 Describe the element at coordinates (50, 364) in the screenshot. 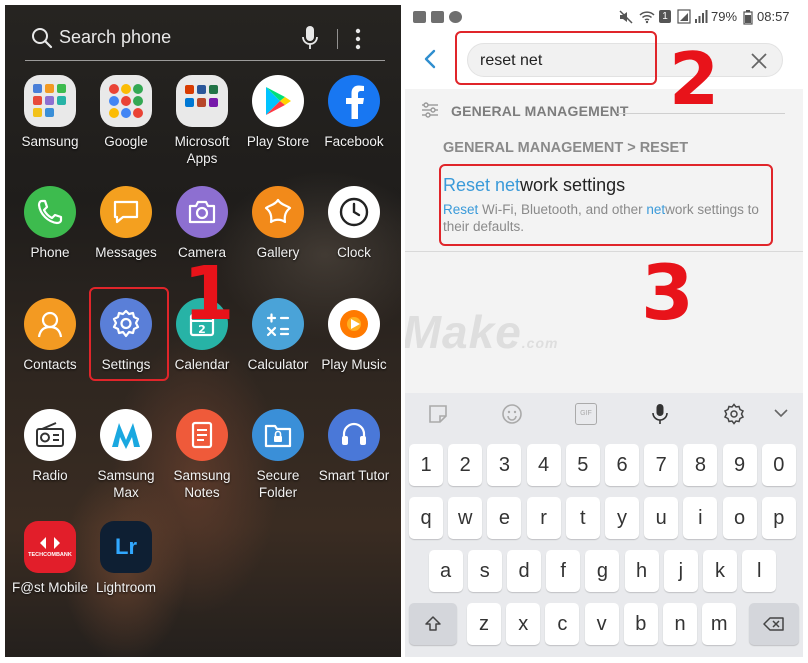

I see `app-label: Contacts` at that location.